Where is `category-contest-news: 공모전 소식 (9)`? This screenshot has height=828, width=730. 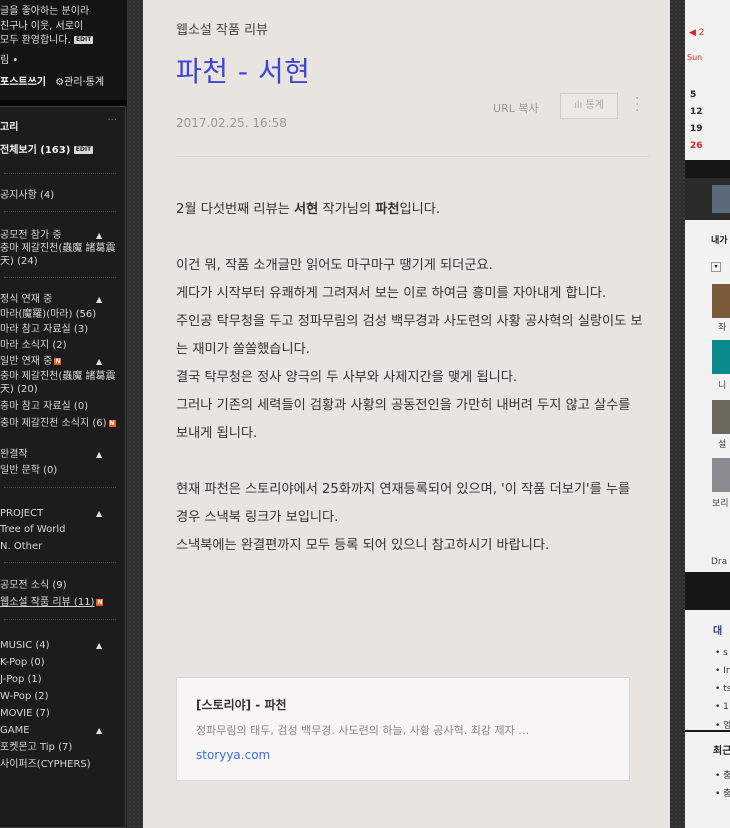
category-contest-news: 공모전 소식 (9) is located at coordinates (62, 585).